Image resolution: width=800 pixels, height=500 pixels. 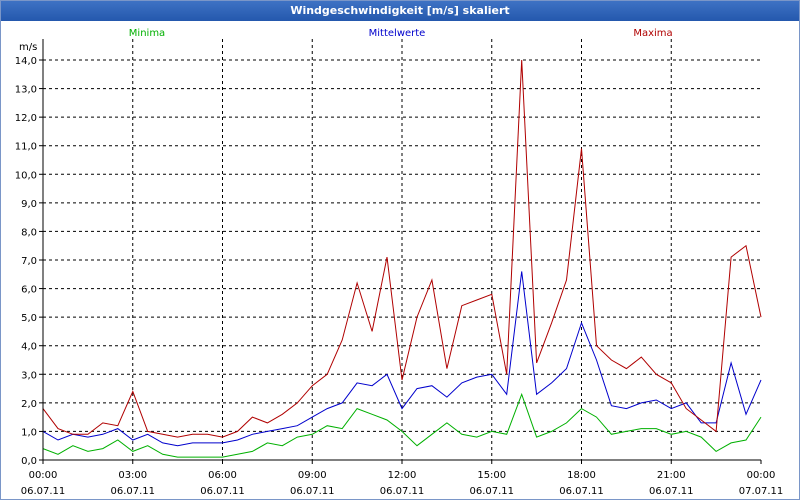 I want to click on y-tick-label: 1,0, so click(x=29, y=432).